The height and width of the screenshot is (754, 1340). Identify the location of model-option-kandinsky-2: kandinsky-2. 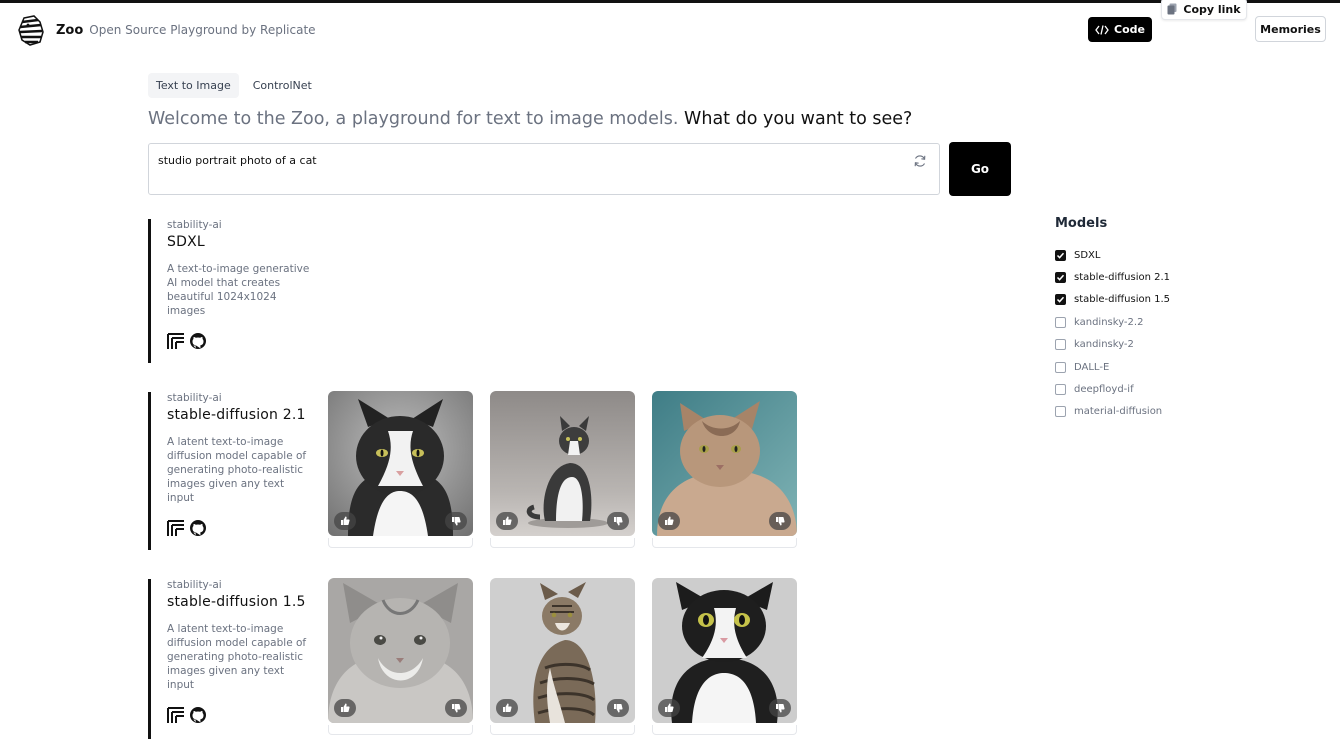
(1112, 345).